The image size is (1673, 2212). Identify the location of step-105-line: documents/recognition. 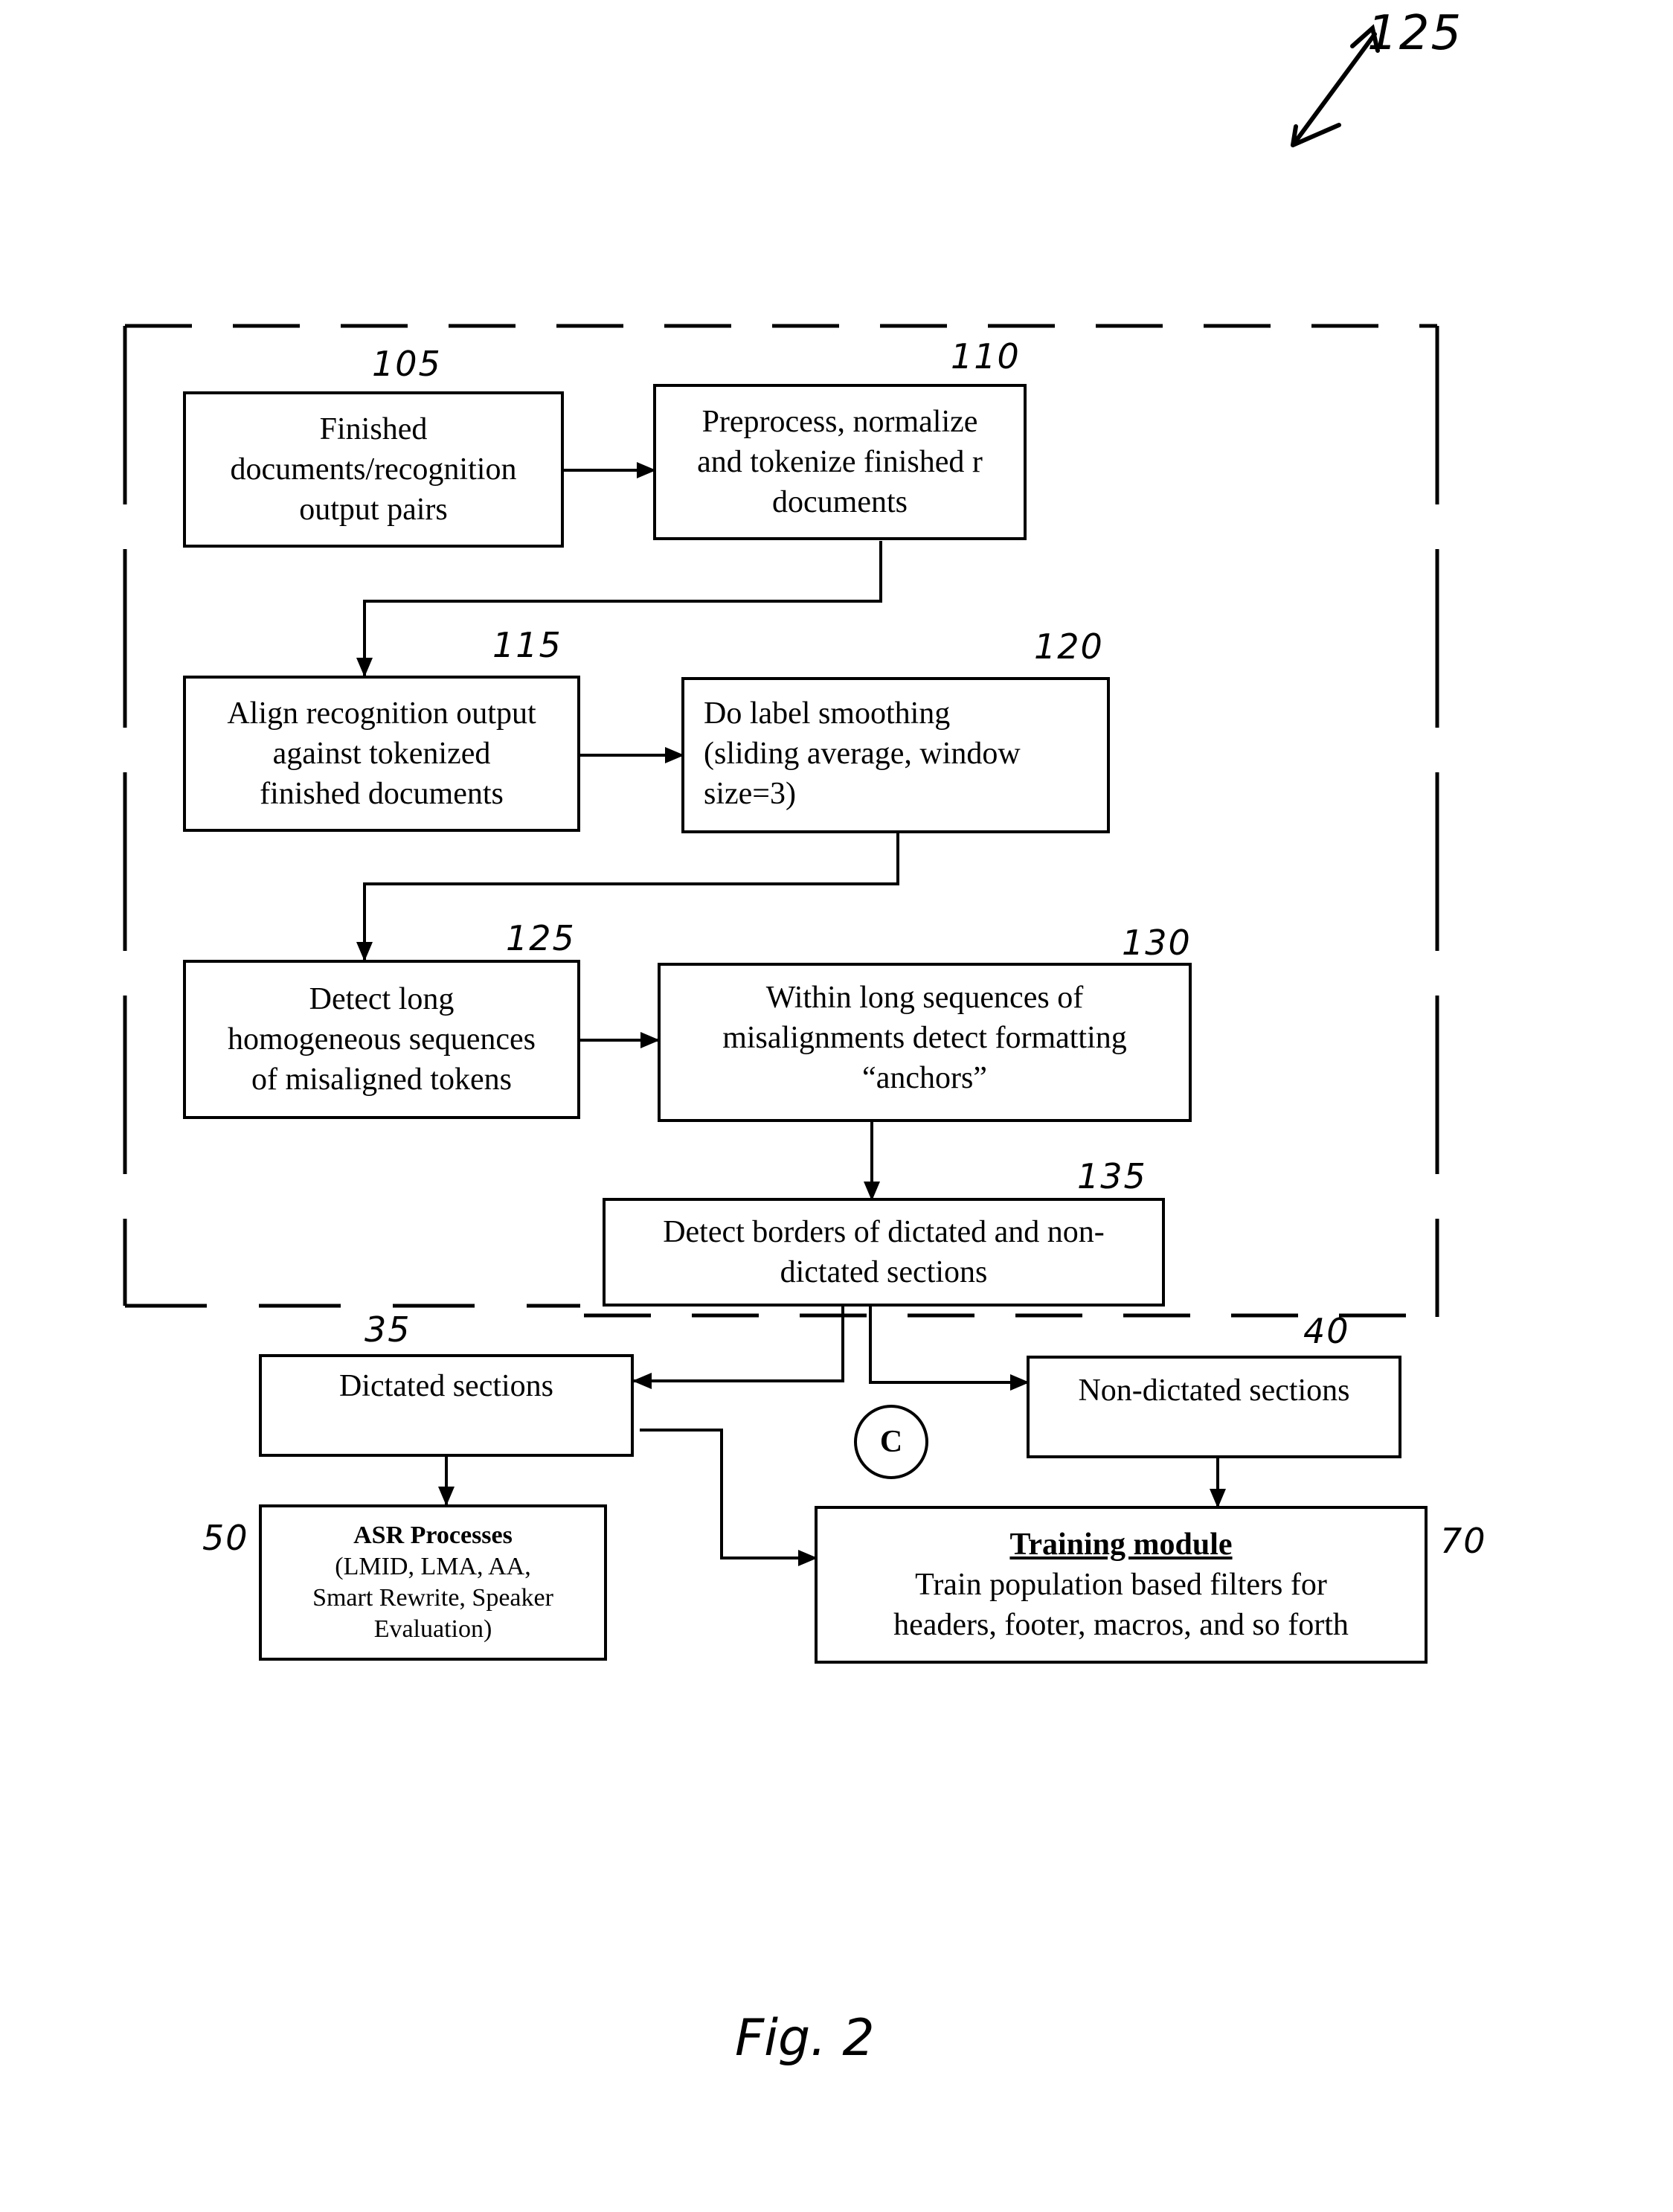
(373, 469).